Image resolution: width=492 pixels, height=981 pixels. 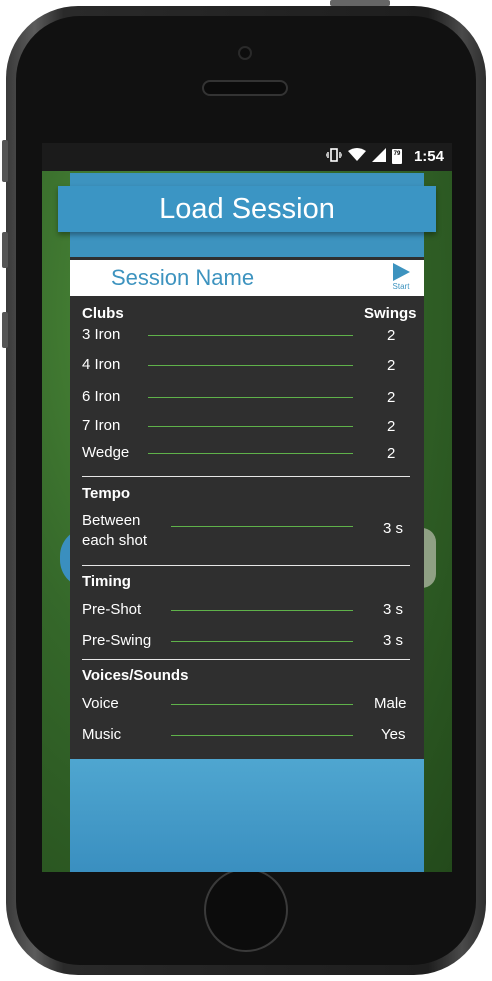 What do you see at coordinates (100, 703) in the screenshot?
I see `voice-label: Voice` at bounding box center [100, 703].